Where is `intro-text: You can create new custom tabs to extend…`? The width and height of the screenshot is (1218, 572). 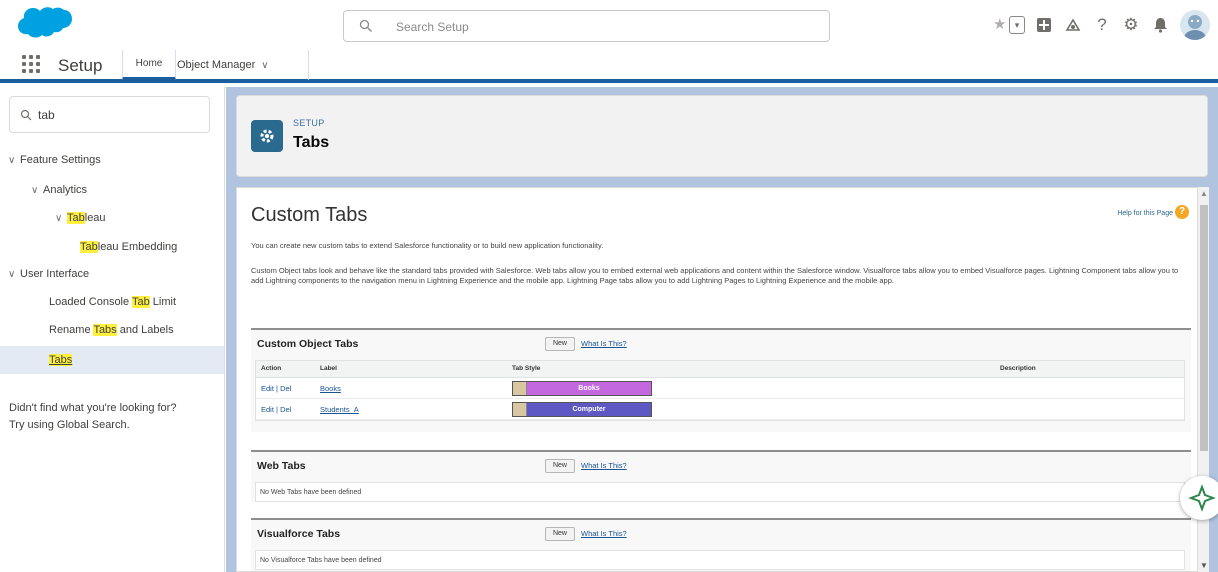
intro-text: You can create new custom tabs to extend… is located at coordinates (427, 245).